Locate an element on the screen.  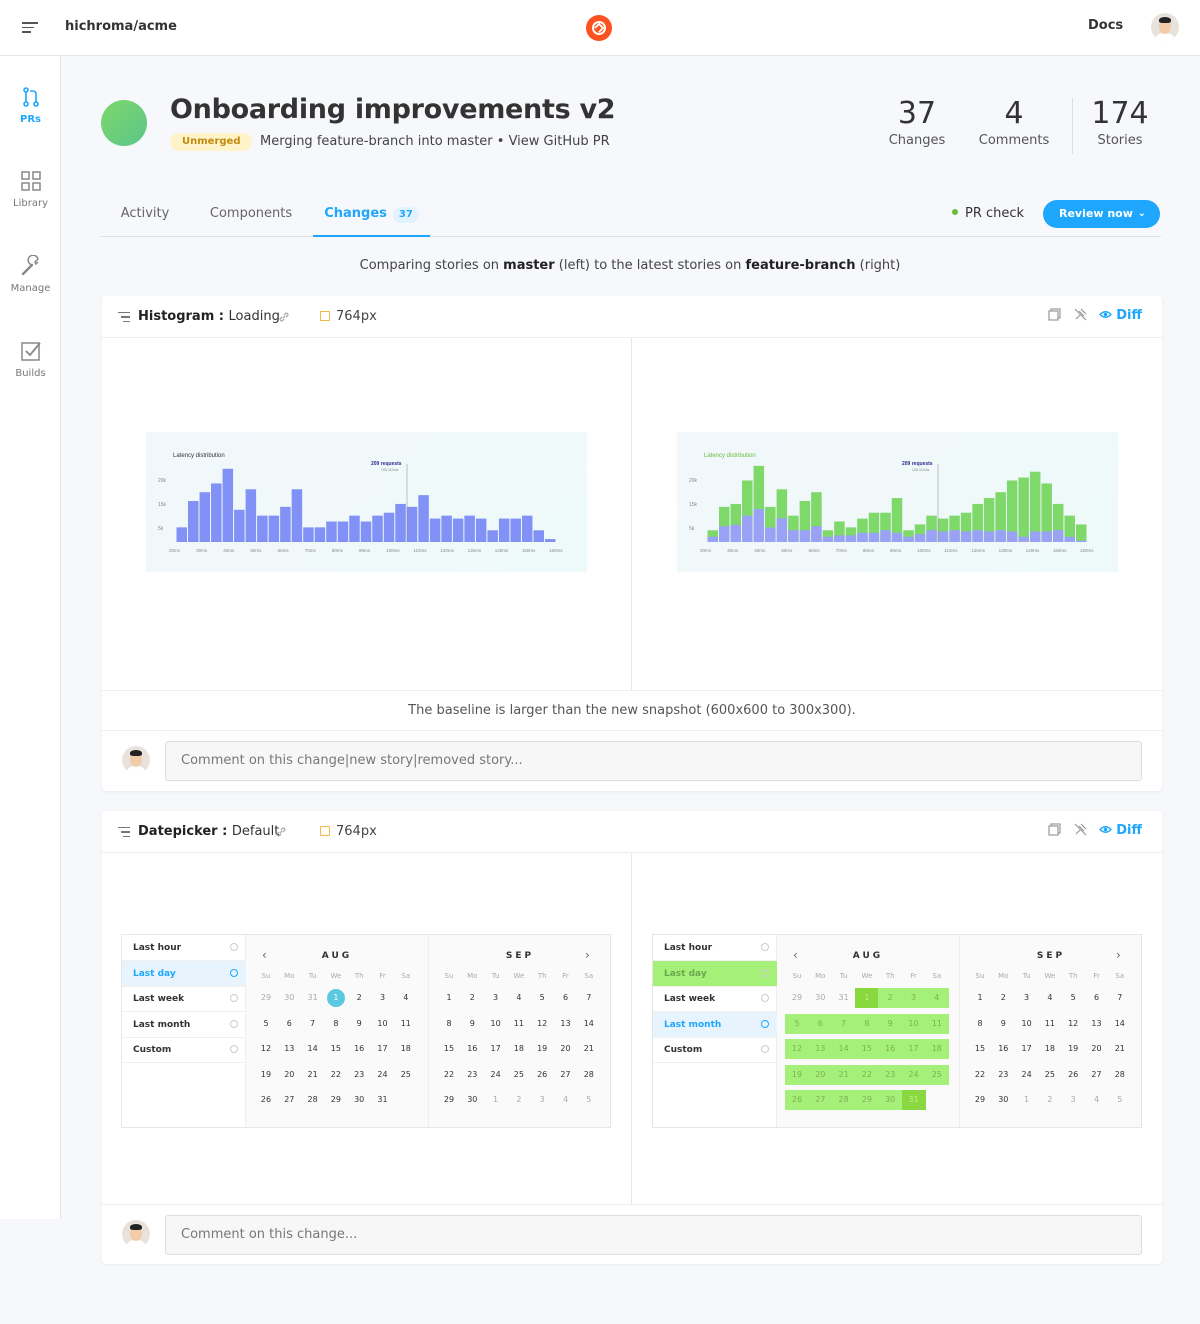
calendar-day: 11 is located at coordinates (519, 1024).